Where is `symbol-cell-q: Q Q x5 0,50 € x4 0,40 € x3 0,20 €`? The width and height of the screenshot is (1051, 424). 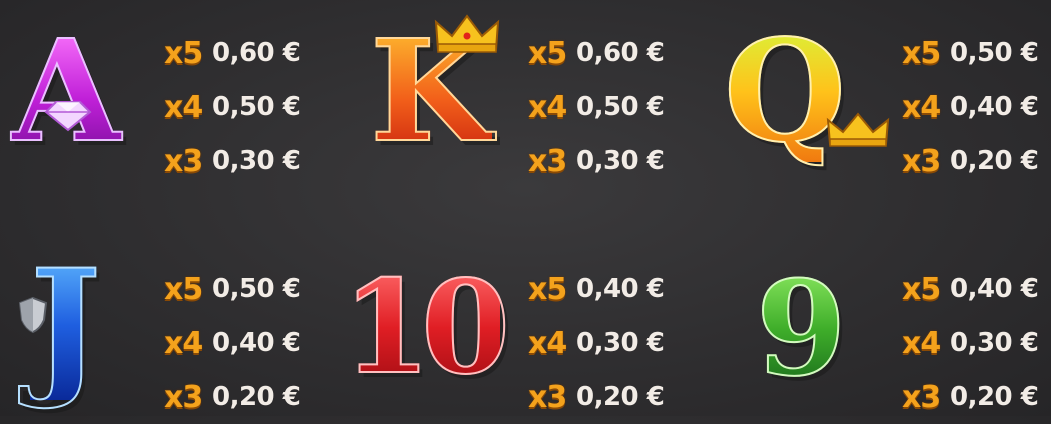
symbol-cell-q: Q Q x5 0,50 € x4 0,40 € x3 0,20 € is located at coordinates (886, 100).